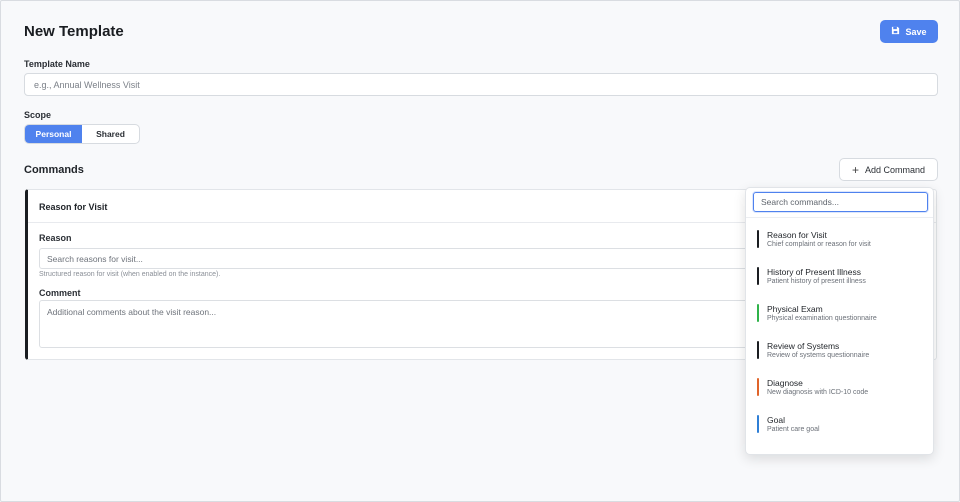 The height and width of the screenshot is (502, 960). Describe the element at coordinates (74, 31) in the screenshot. I see `page-title: New Template` at that location.